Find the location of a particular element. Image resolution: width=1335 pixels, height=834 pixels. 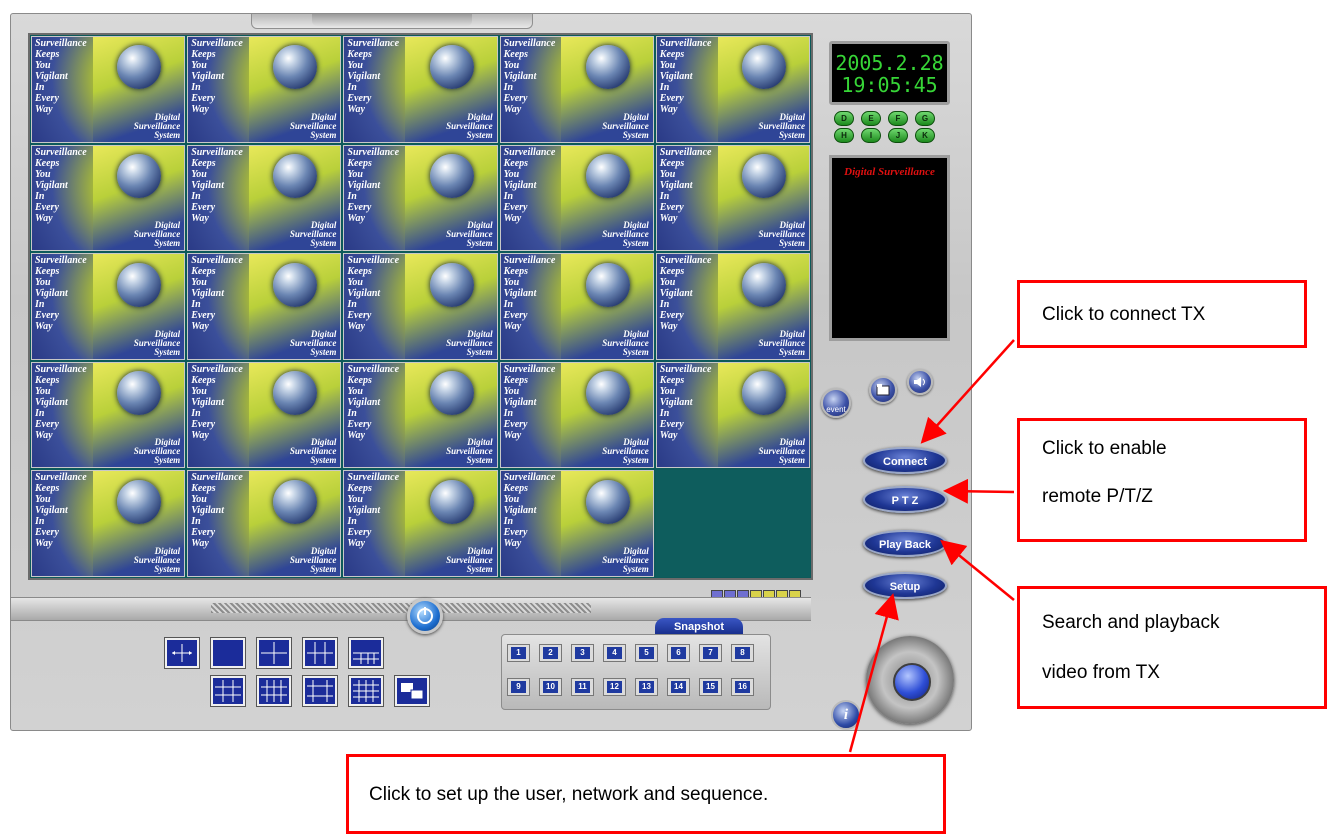

arrow-playback is located at coordinates (977, 570).